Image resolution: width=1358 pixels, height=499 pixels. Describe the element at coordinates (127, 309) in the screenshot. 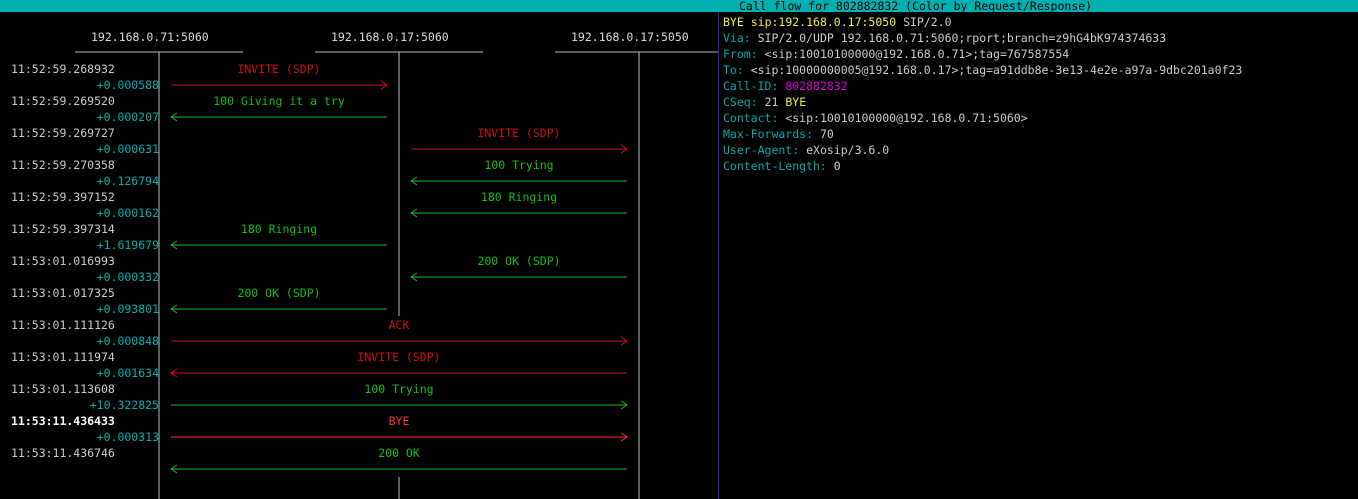

I see `message-delta: +0.093801` at that location.